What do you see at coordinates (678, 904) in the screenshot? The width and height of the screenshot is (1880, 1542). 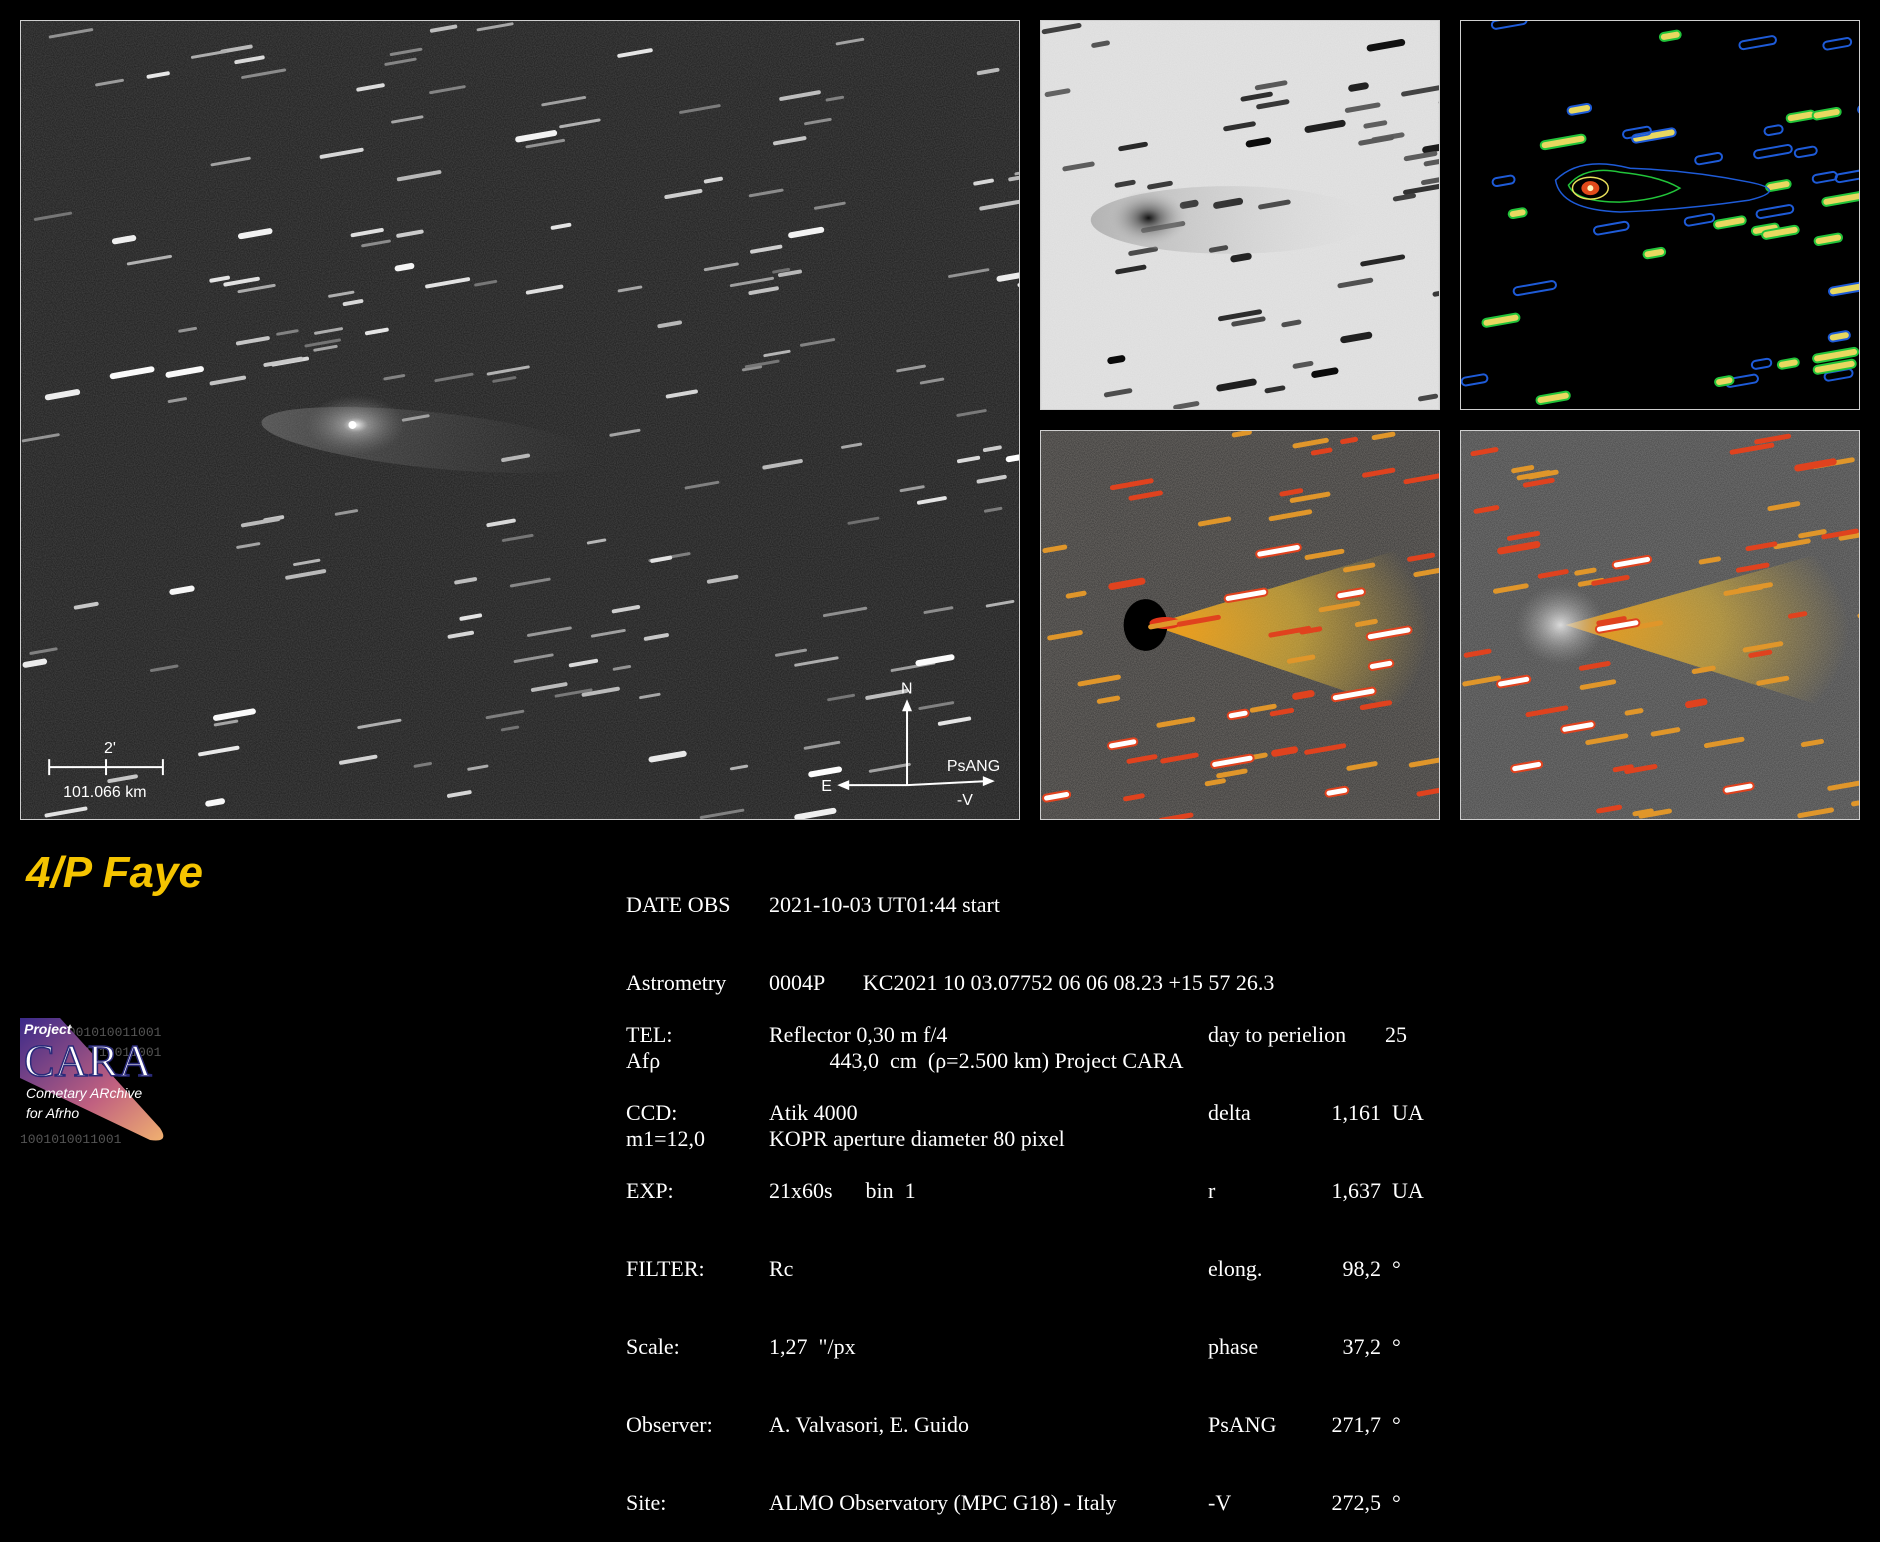 I see `observation-label: DATE OBS` at bounding box center [678, 904].